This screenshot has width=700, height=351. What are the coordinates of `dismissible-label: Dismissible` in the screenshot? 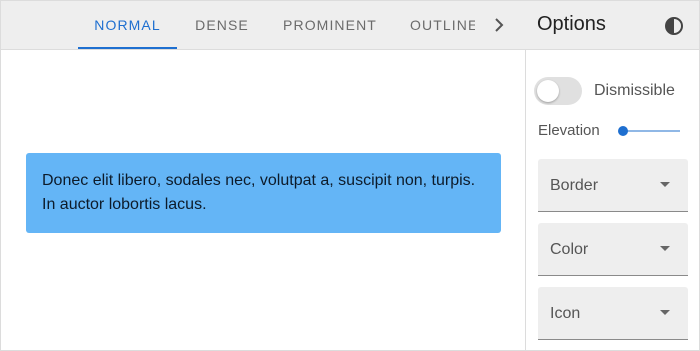 It's located at (634, 90).